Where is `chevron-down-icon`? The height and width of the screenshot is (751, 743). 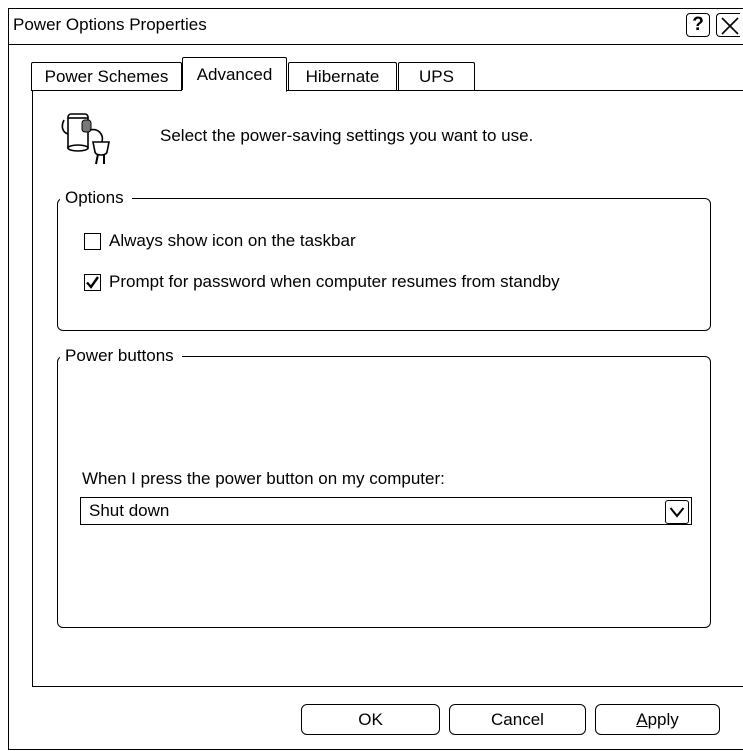
chevron-down-icon is located at coordinates (677, 512).